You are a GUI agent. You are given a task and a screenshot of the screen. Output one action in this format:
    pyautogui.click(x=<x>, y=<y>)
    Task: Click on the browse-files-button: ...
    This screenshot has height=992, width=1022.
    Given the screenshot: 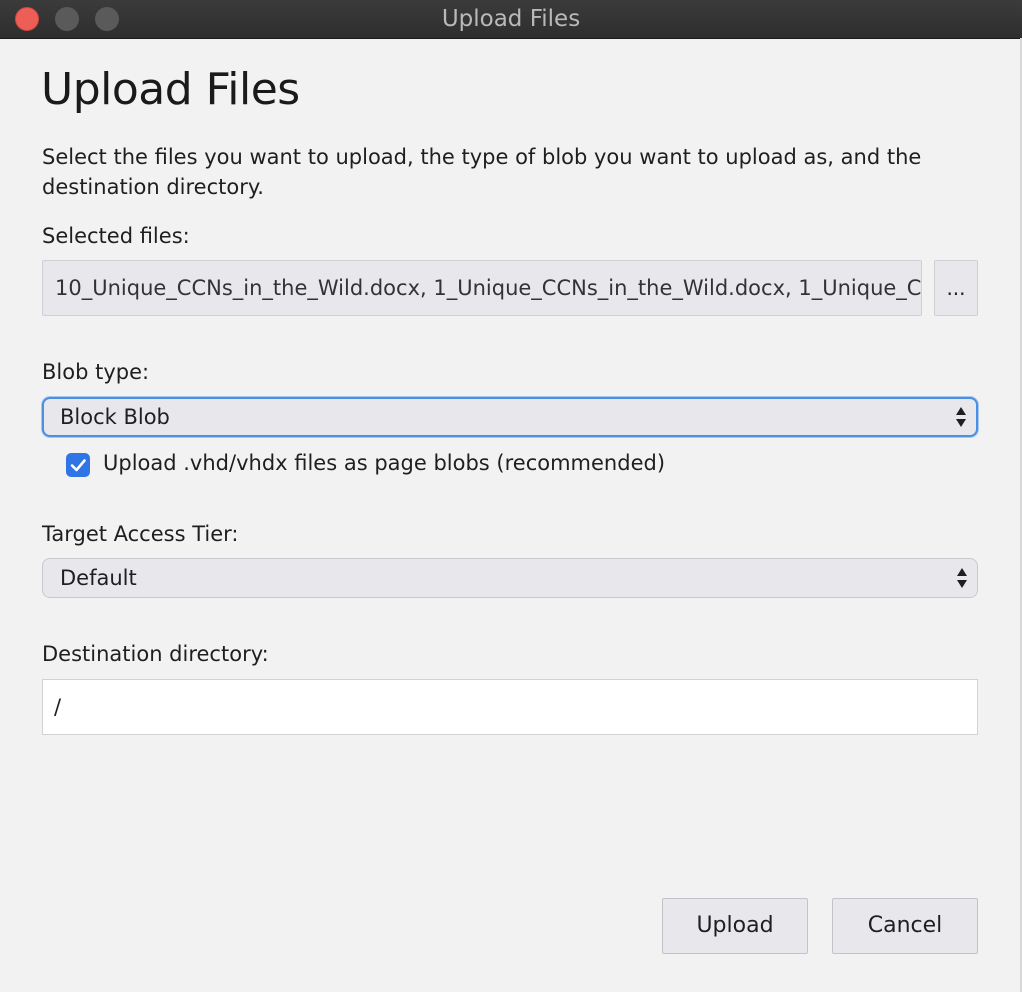 What is the action you would take?
    pyautogui.click(x=956, y=288)
    